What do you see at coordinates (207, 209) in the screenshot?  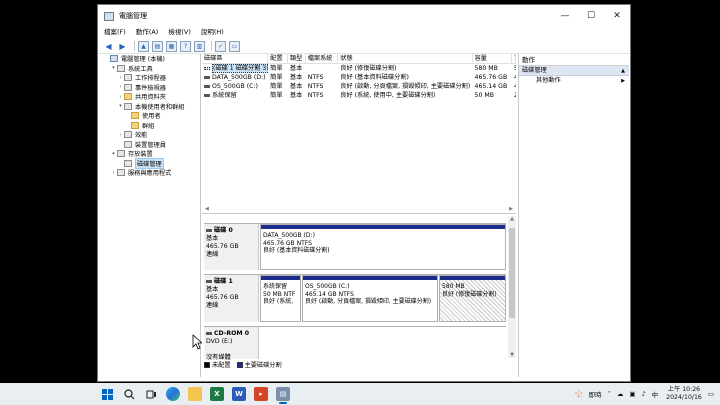 I see `scroll-left-icon: ◀` at bounding box center [207, 209].